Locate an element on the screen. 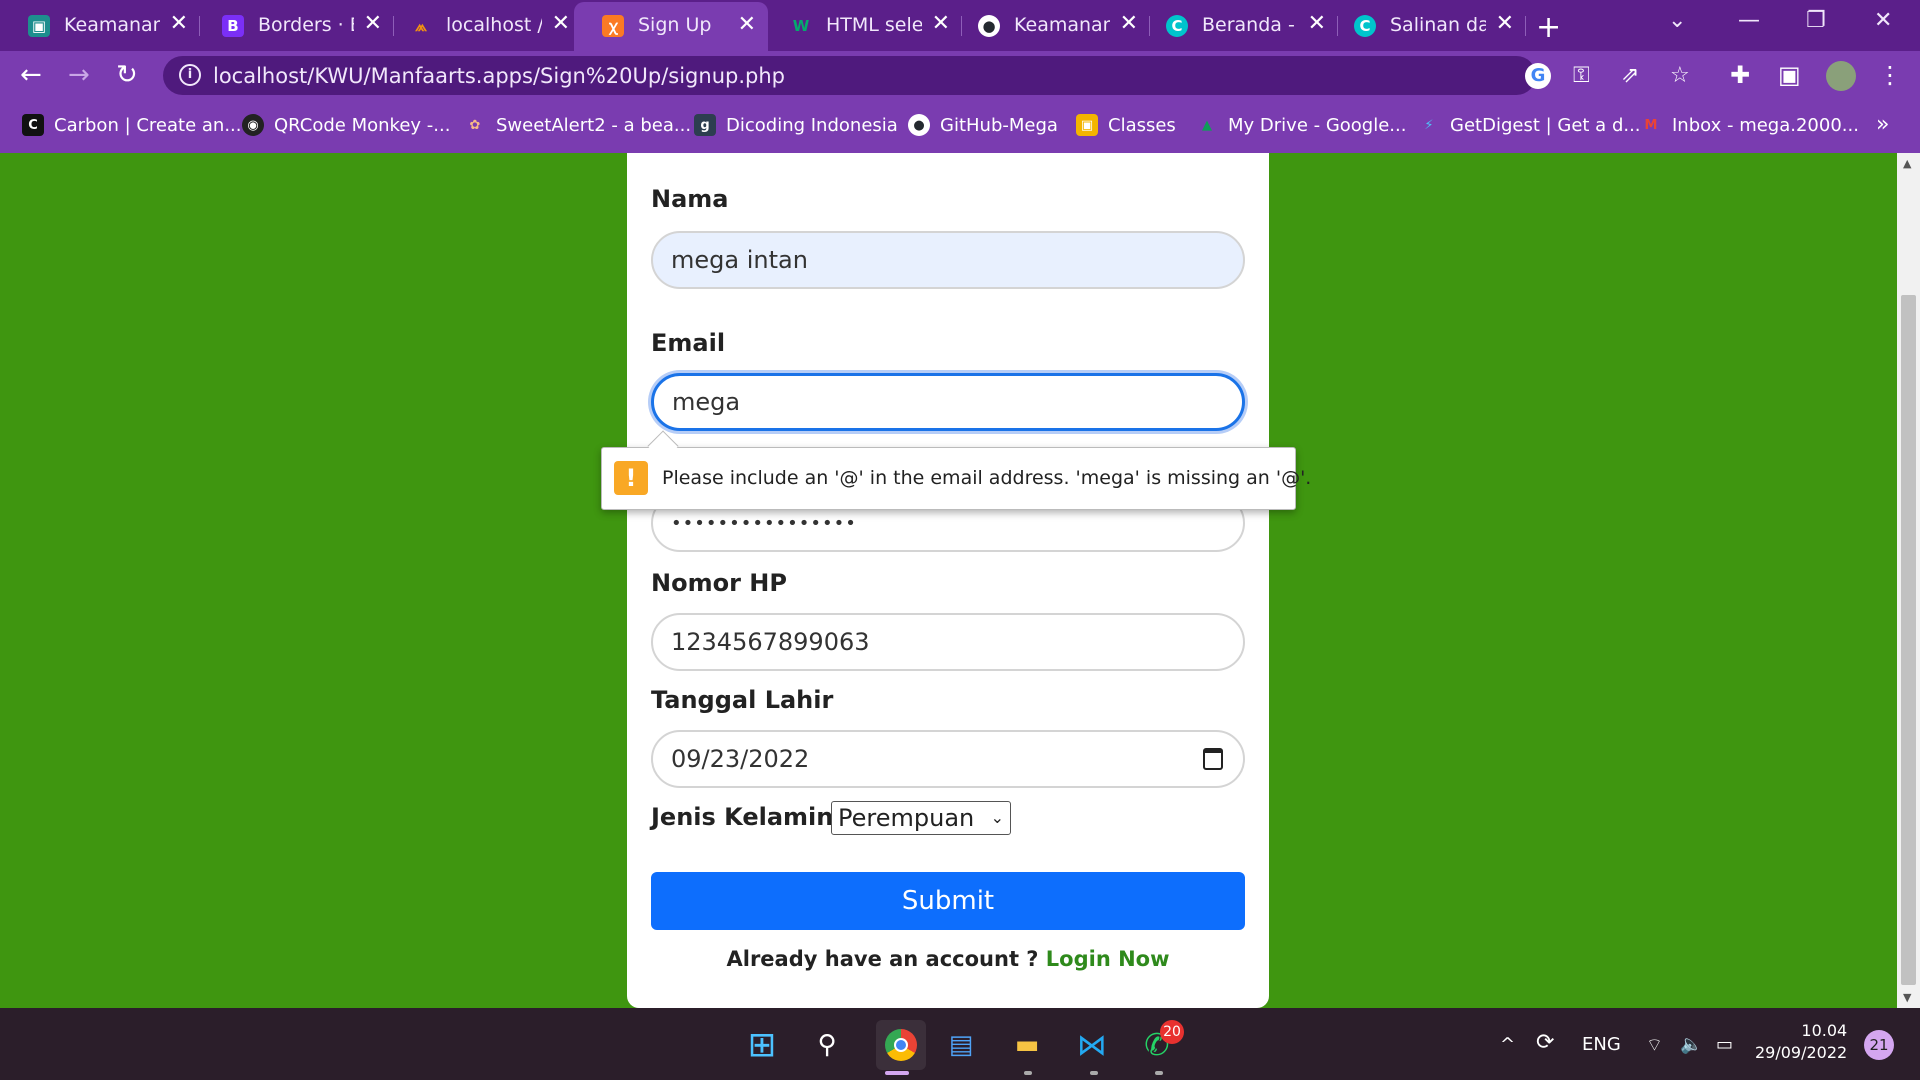 Image resolution: width=1920 pixels, height=1080 pixels. side-panel-icon: ▣ is located at coordinates (1789, 75).